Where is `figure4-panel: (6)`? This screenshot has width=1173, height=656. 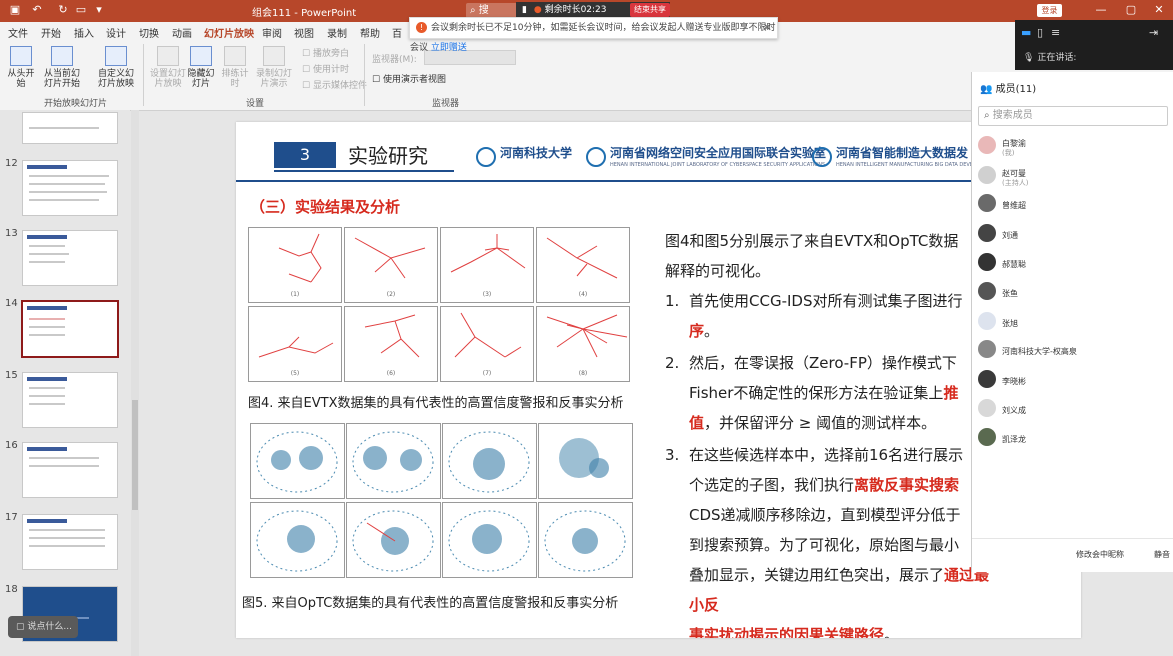 figure4-panel: (6) is located at coordinates (391, 344).